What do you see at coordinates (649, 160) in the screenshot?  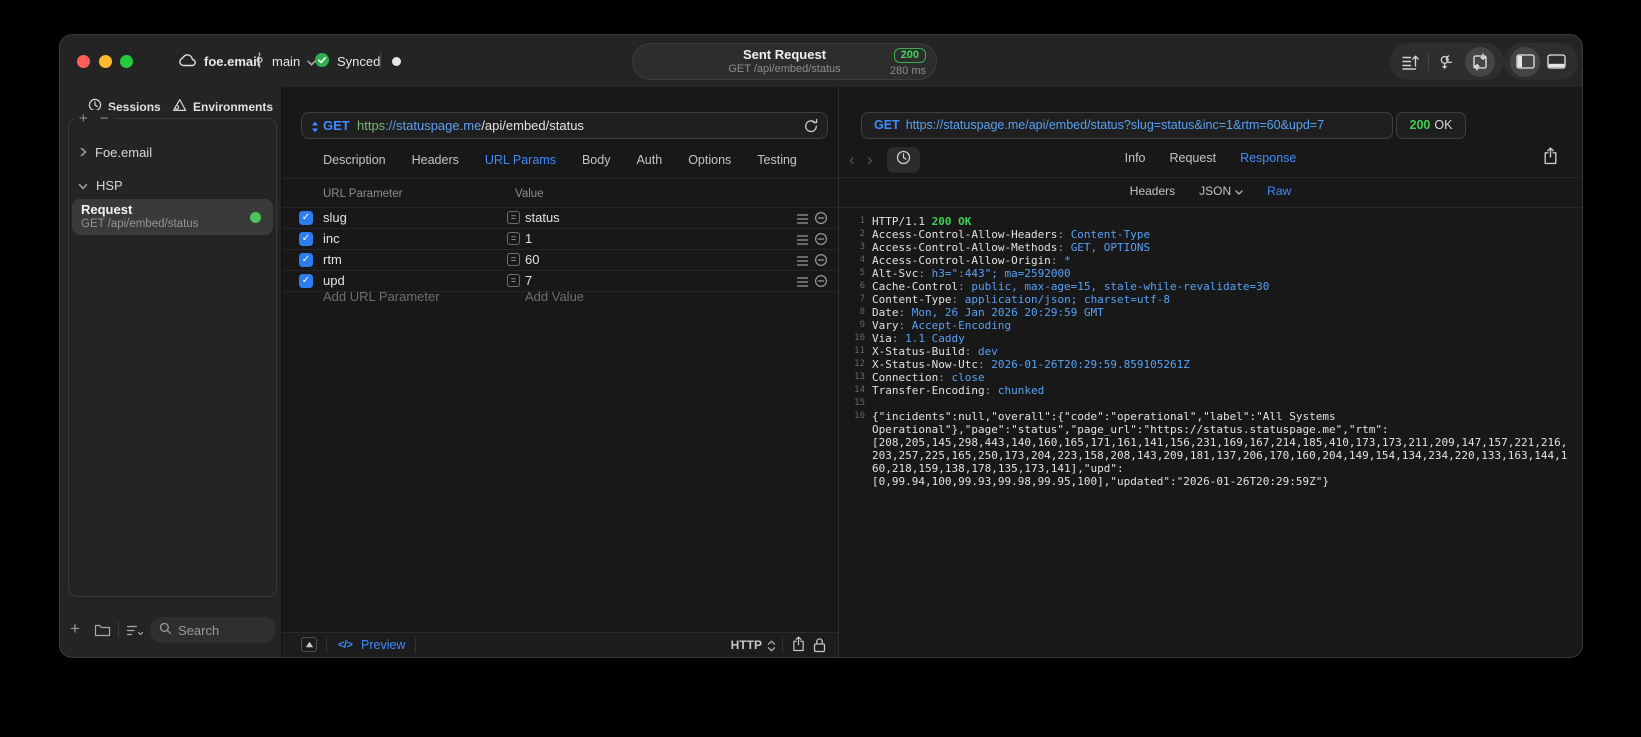 I see `request-tab-auth: Auth` at bounding box center [649, 160].